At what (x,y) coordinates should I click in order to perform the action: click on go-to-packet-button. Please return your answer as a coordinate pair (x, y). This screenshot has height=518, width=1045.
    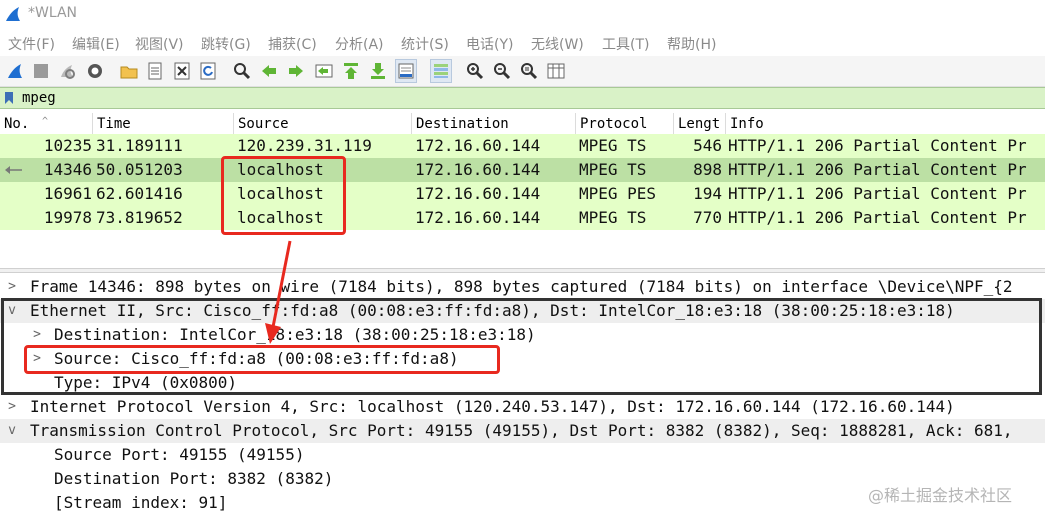
    Looking at the image, I should click on (324, 71).